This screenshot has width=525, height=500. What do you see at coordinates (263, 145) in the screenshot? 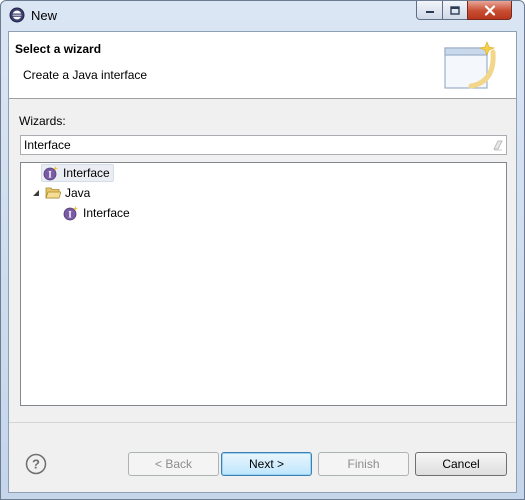
I see `wizard-filter-input` at bounding box center [263, 145].